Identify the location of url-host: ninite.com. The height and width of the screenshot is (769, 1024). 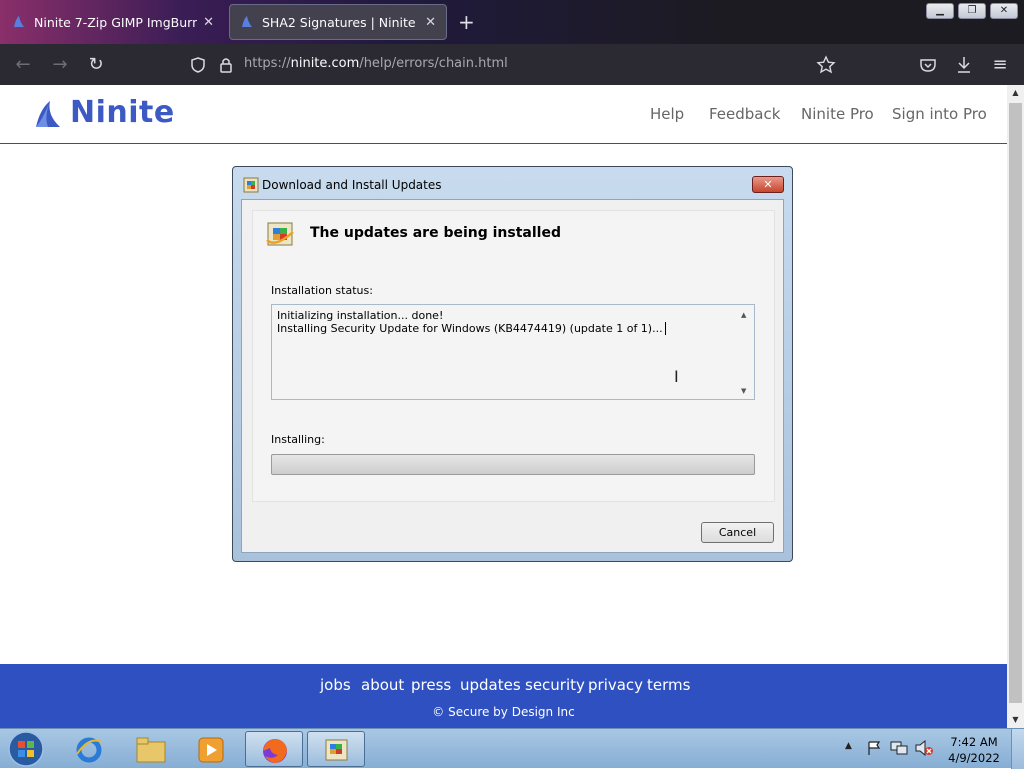
(325, 63).